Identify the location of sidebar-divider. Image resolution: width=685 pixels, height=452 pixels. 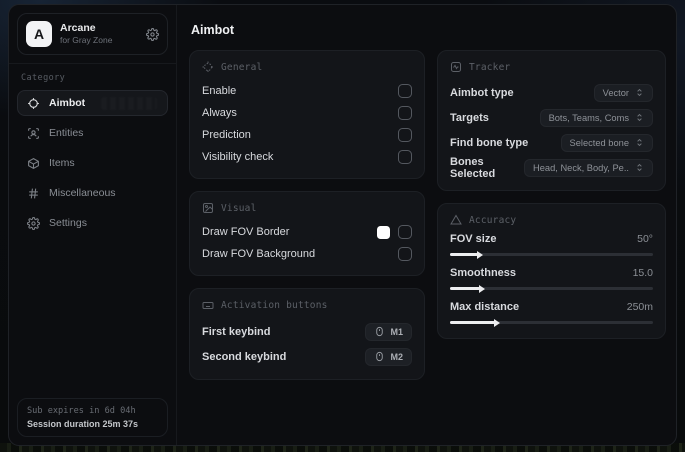
(92, 63).